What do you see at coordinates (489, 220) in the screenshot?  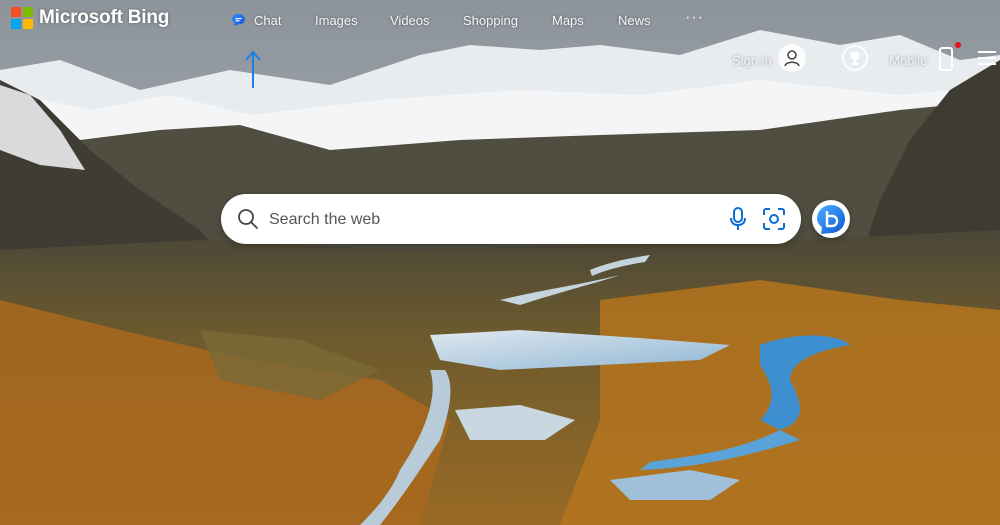 I see `search-input` at bounding box center [489, 220].